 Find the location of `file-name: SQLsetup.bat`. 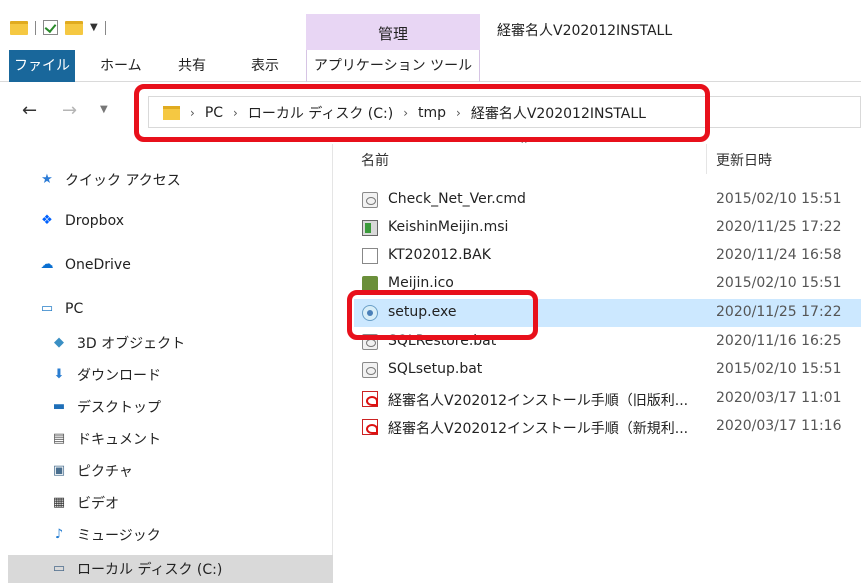

file-name: SQLsetup.bat is located at coordinates (435, 369).